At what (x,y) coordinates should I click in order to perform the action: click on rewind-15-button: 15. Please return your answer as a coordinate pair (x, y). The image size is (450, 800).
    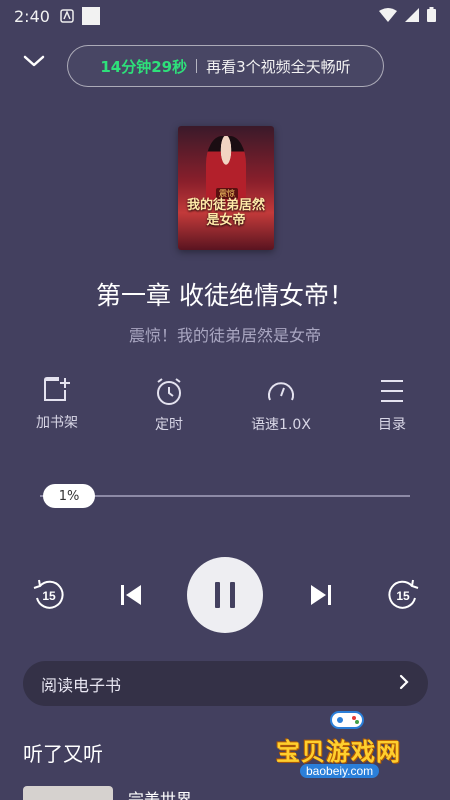
    Looking at the image, I should click on (49, 595).